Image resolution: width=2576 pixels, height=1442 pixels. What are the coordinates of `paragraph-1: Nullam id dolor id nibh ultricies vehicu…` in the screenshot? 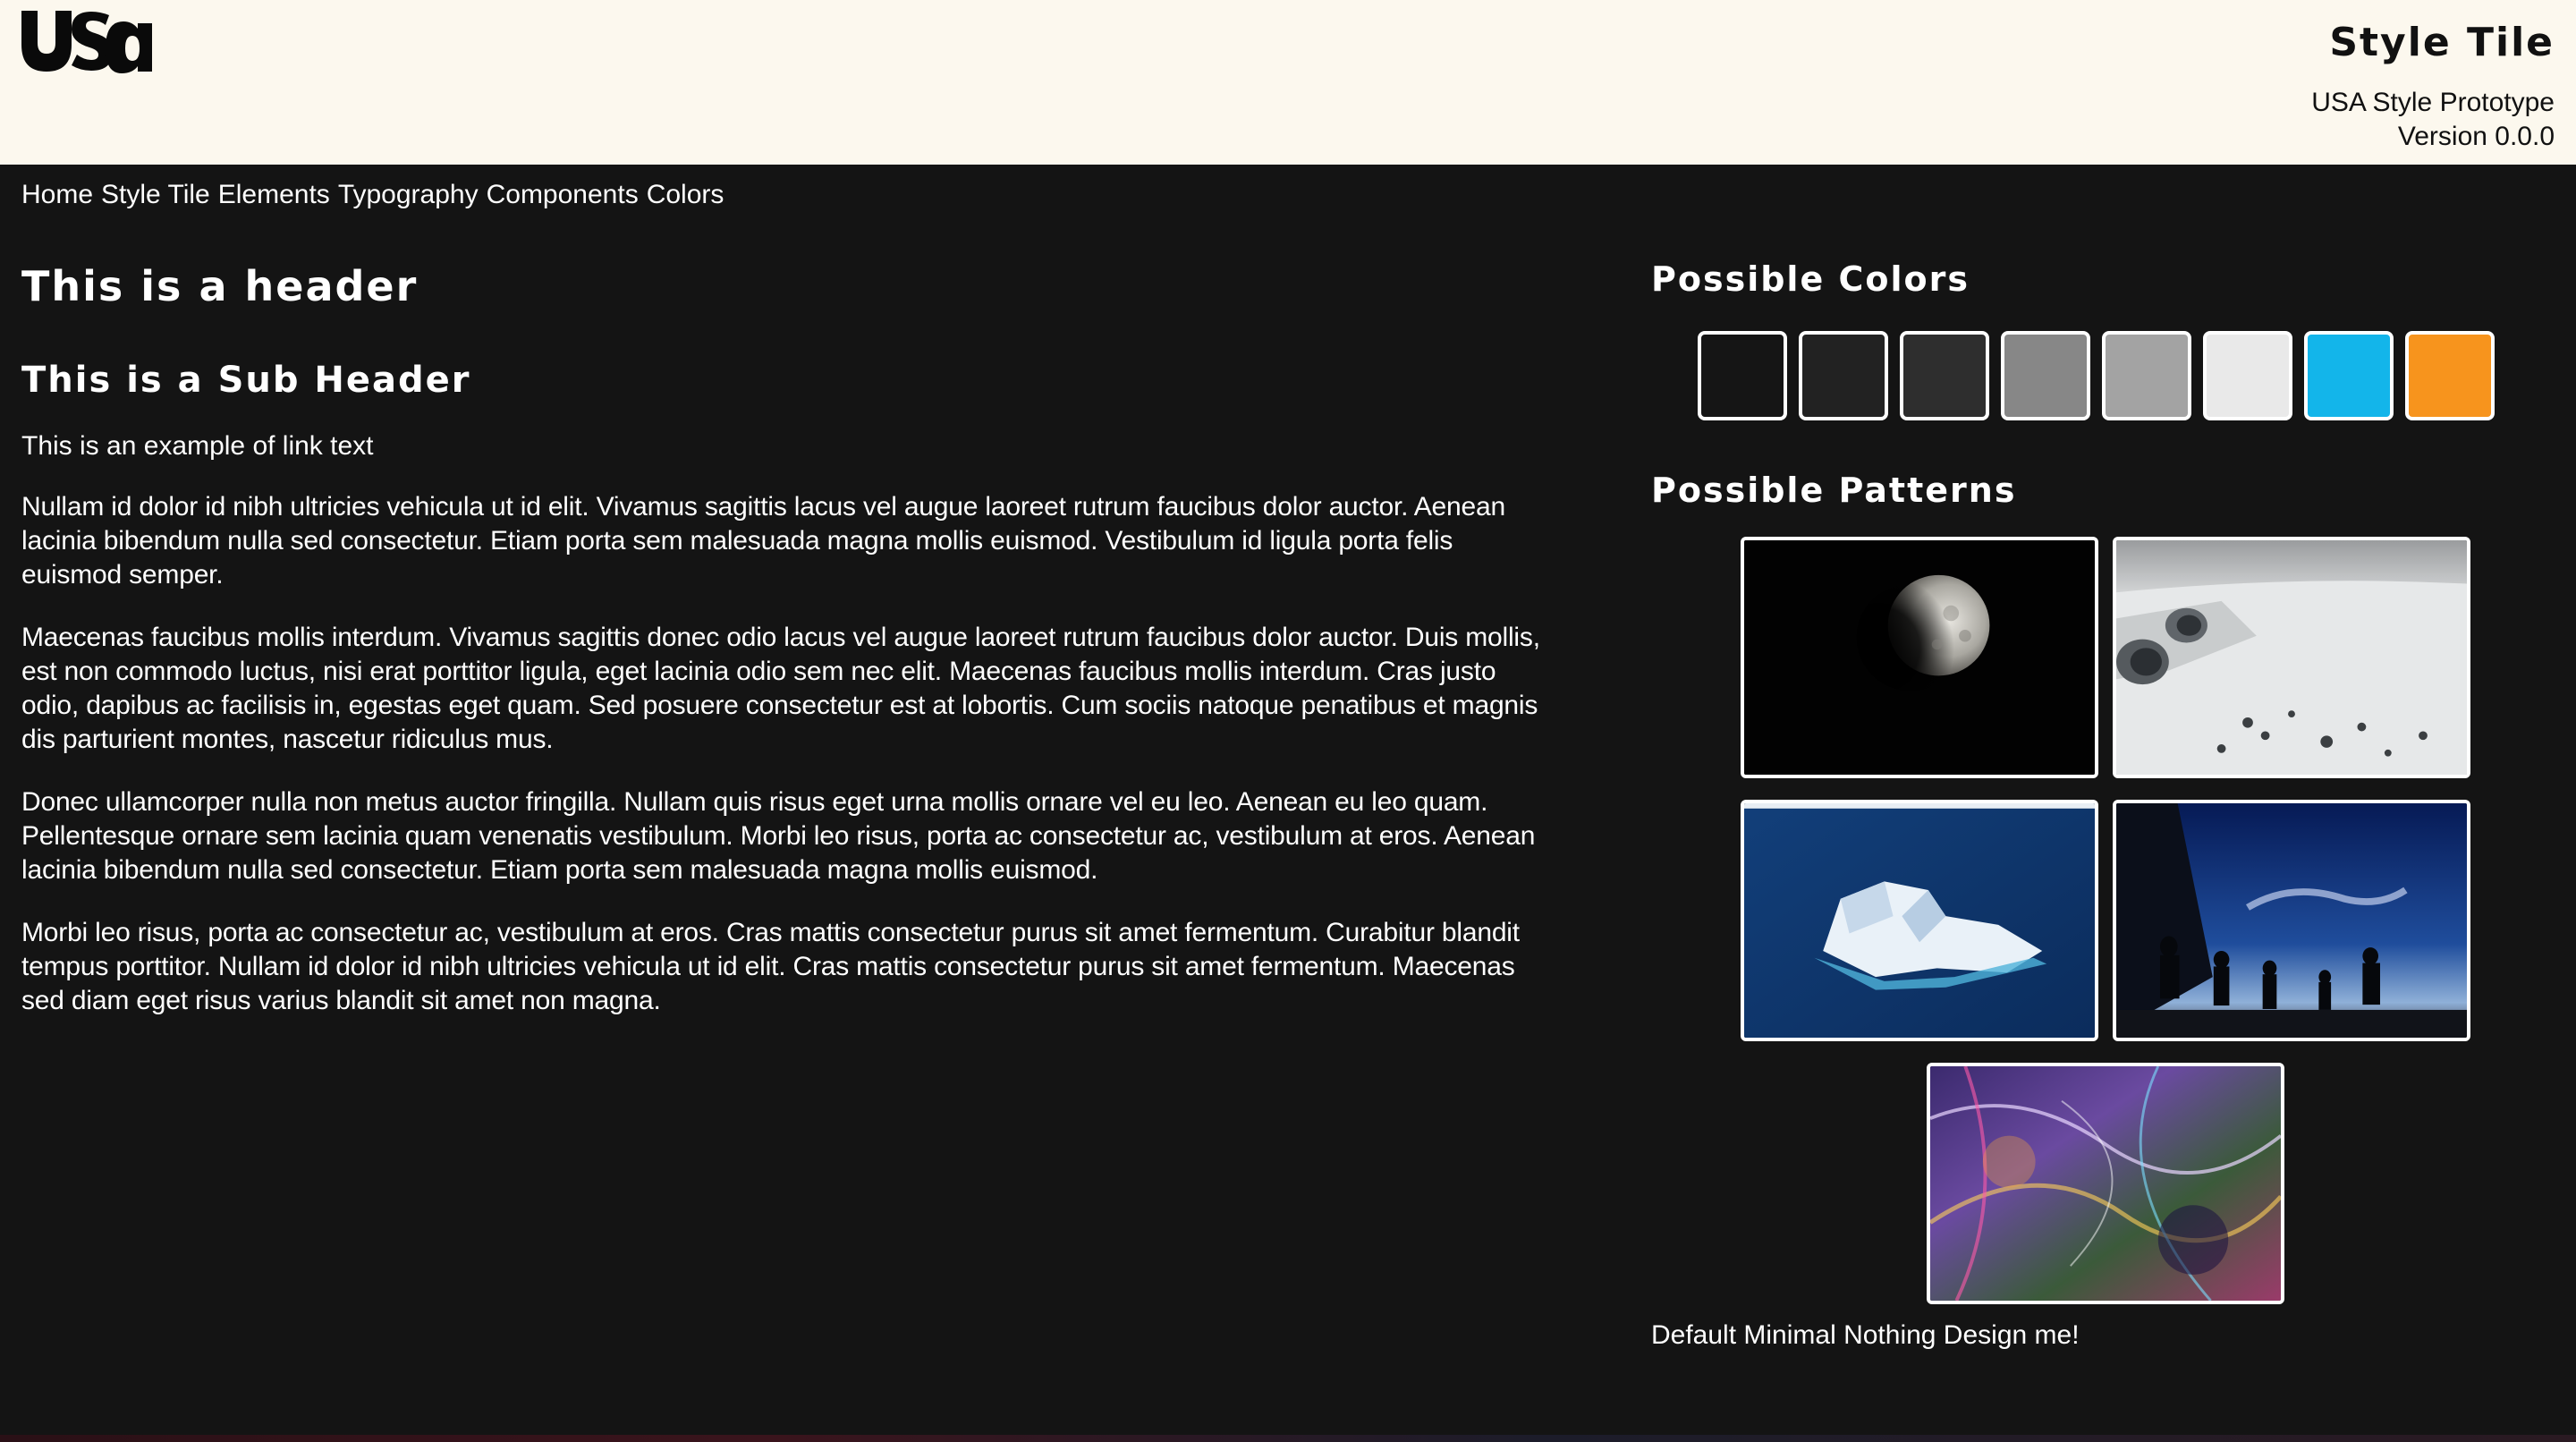 It's located at (763, 541).